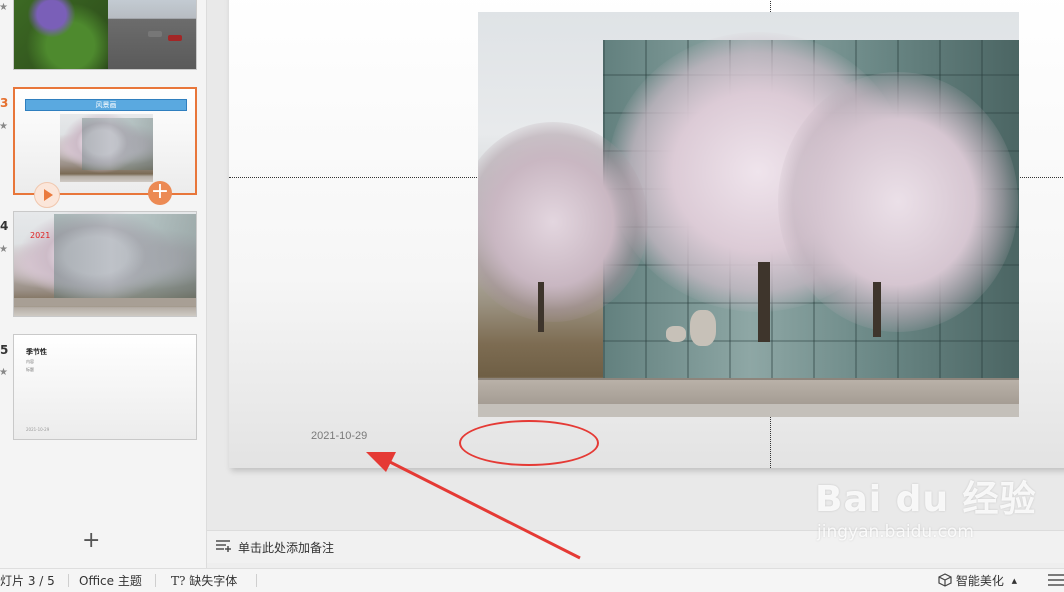 Image resolution: width=1064 pixels, height=592 pixels. Describe the element at coordinates (105, 264) in the screenshot. I see `slide-thumbnail-4: 2021` at that location.